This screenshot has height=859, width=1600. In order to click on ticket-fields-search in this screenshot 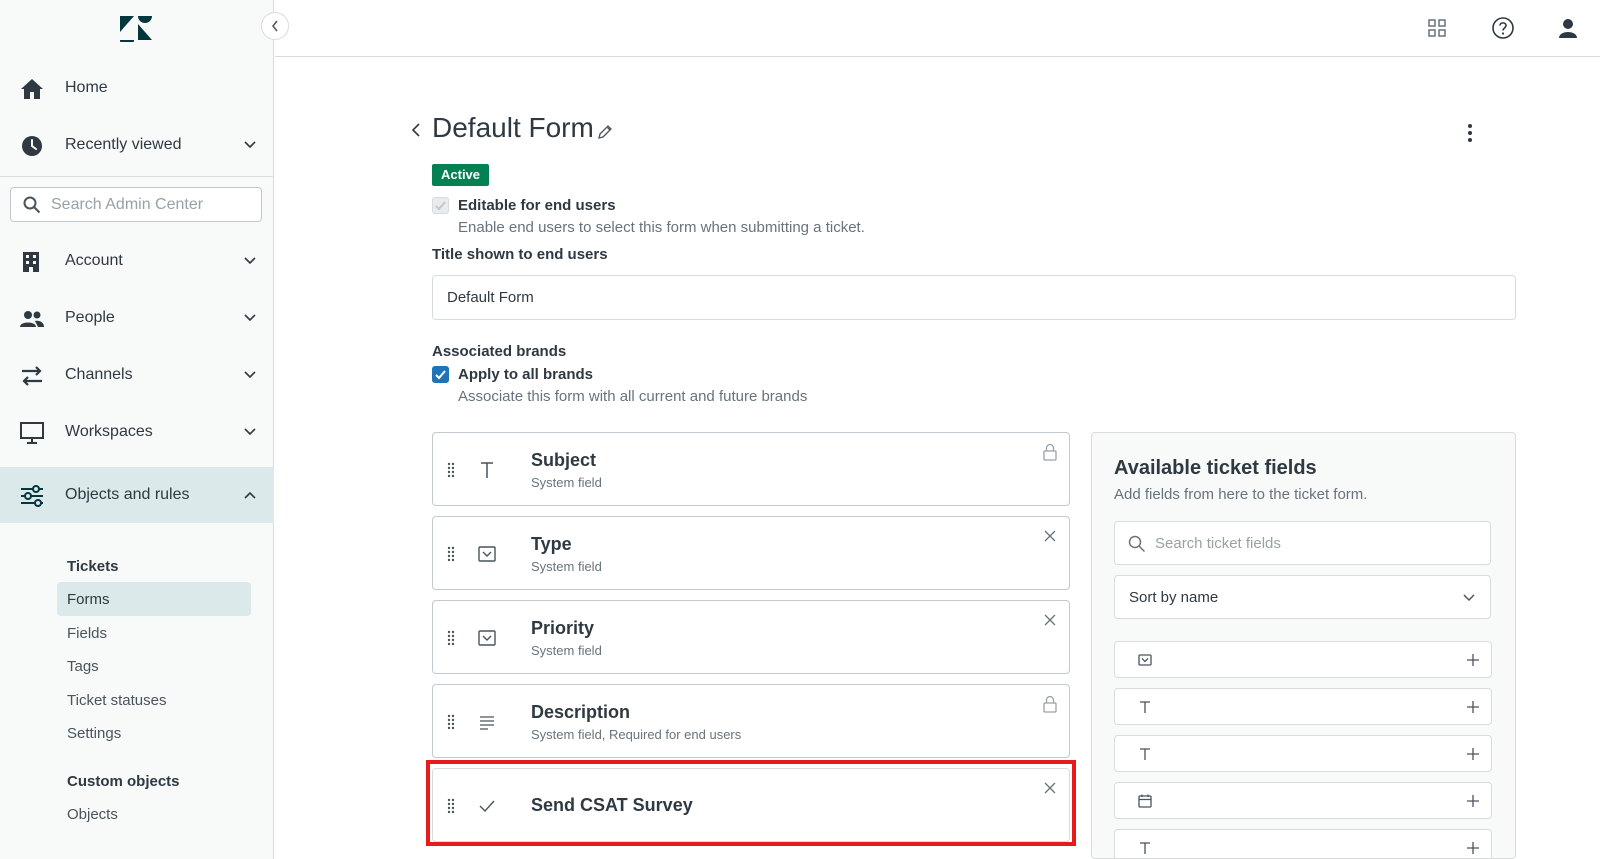, I will do `click(1302, 543)`.